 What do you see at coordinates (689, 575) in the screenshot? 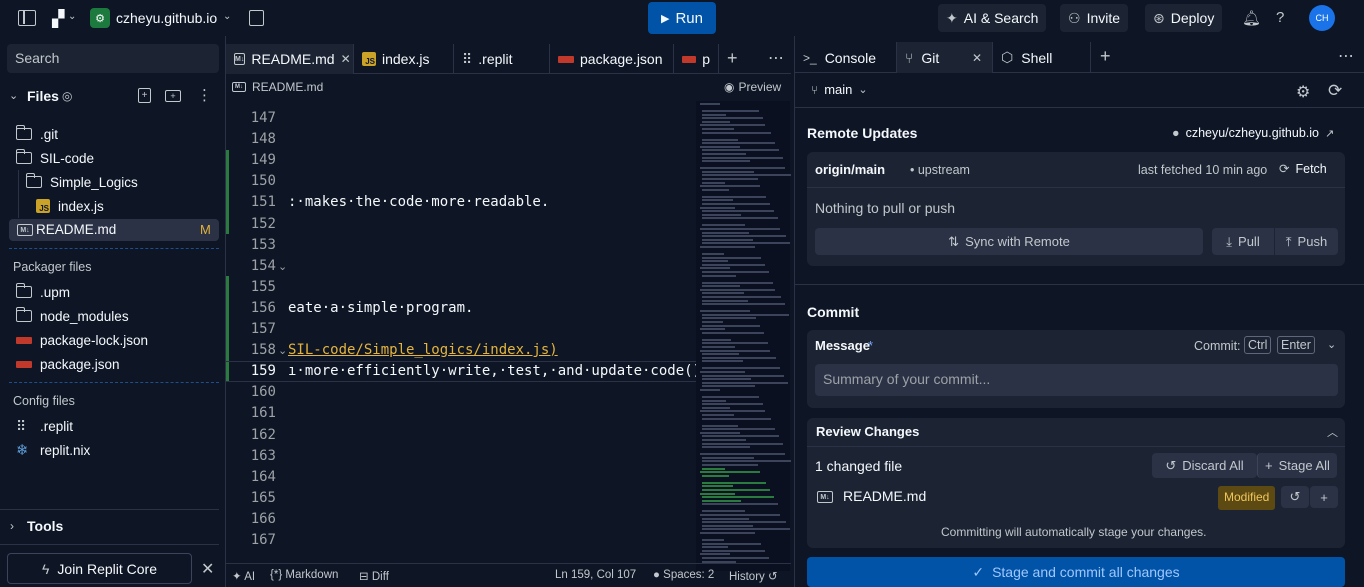
I see `spaces-label: Spaces: 2` at bounding box center [689, 575].